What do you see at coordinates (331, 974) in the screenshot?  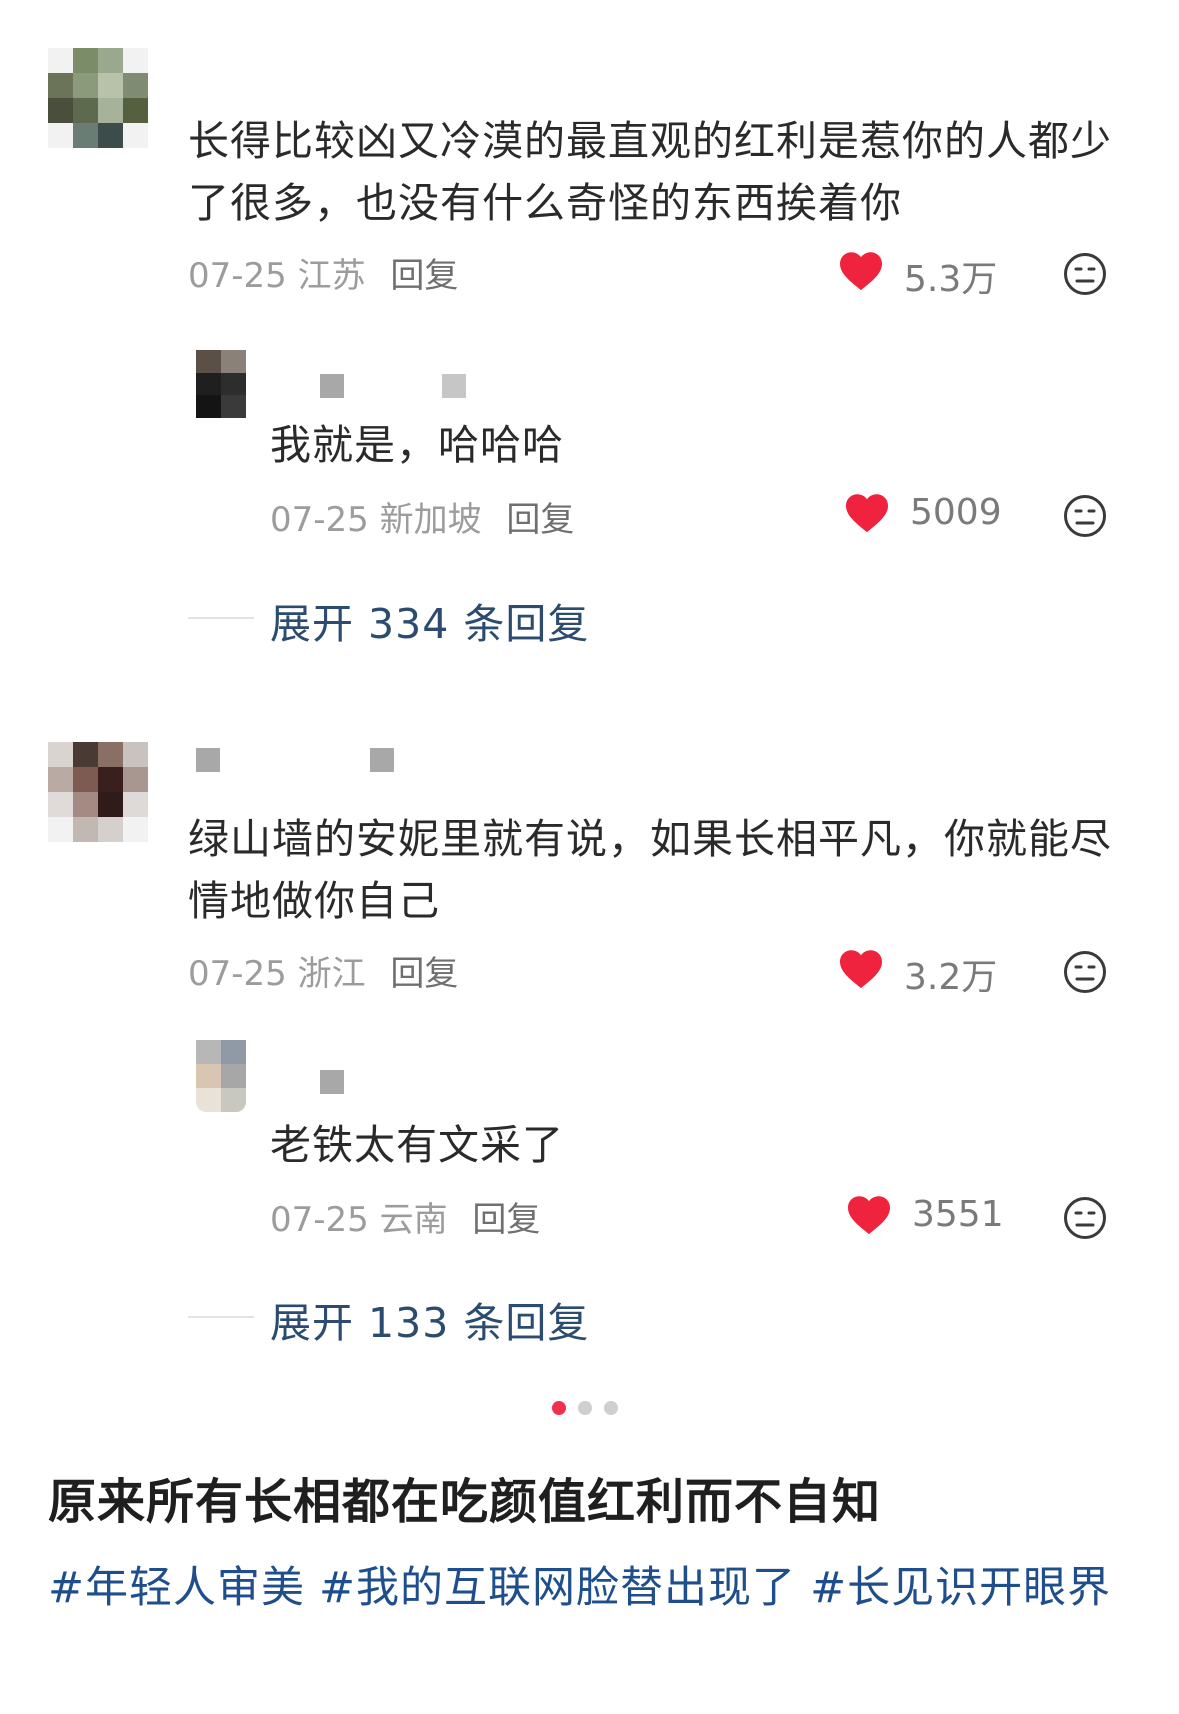 I see `comment-location: 浙江` at bounding box center [331, 974].